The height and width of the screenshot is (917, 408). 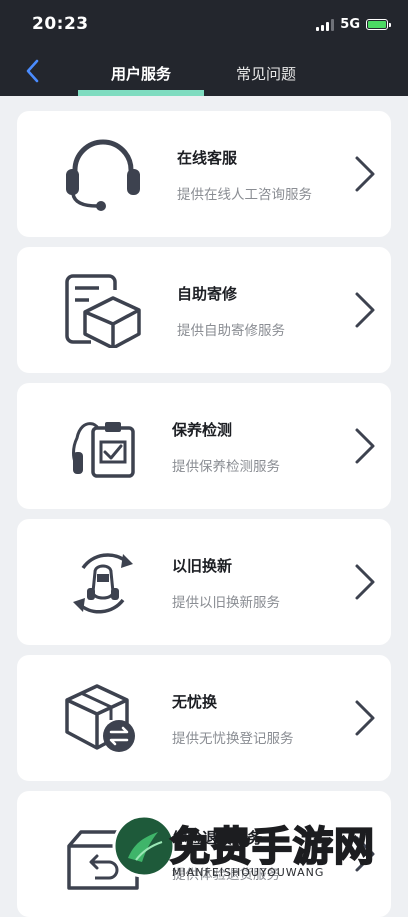 What do you see at coordinates (60, 24) in the screenshot?
I see `status-time: 20:23` at bounding box center [60, 24].